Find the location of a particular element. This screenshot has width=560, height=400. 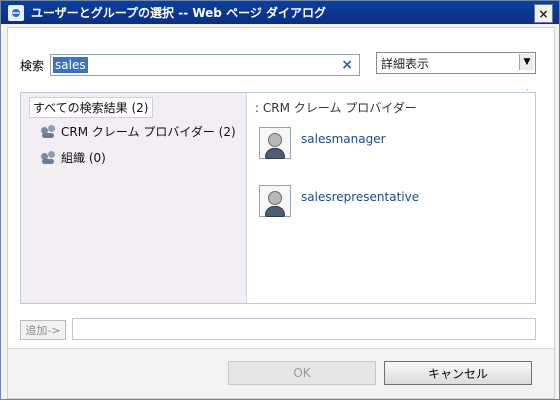

search-value: sales is located at coordinates (70, 65).